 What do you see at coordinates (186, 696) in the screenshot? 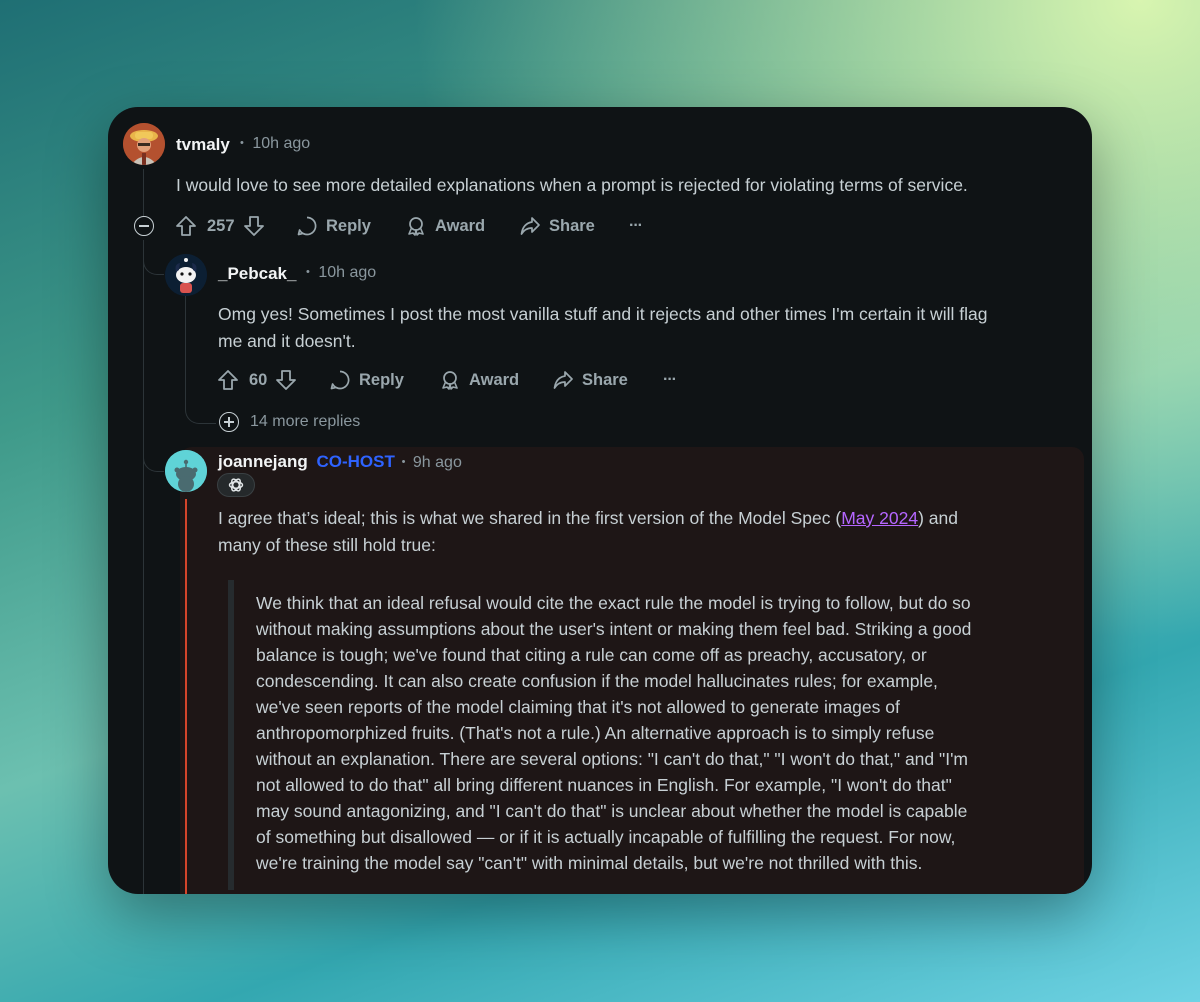
I see `highlight-thread-line` at bounding box center [186, 696].